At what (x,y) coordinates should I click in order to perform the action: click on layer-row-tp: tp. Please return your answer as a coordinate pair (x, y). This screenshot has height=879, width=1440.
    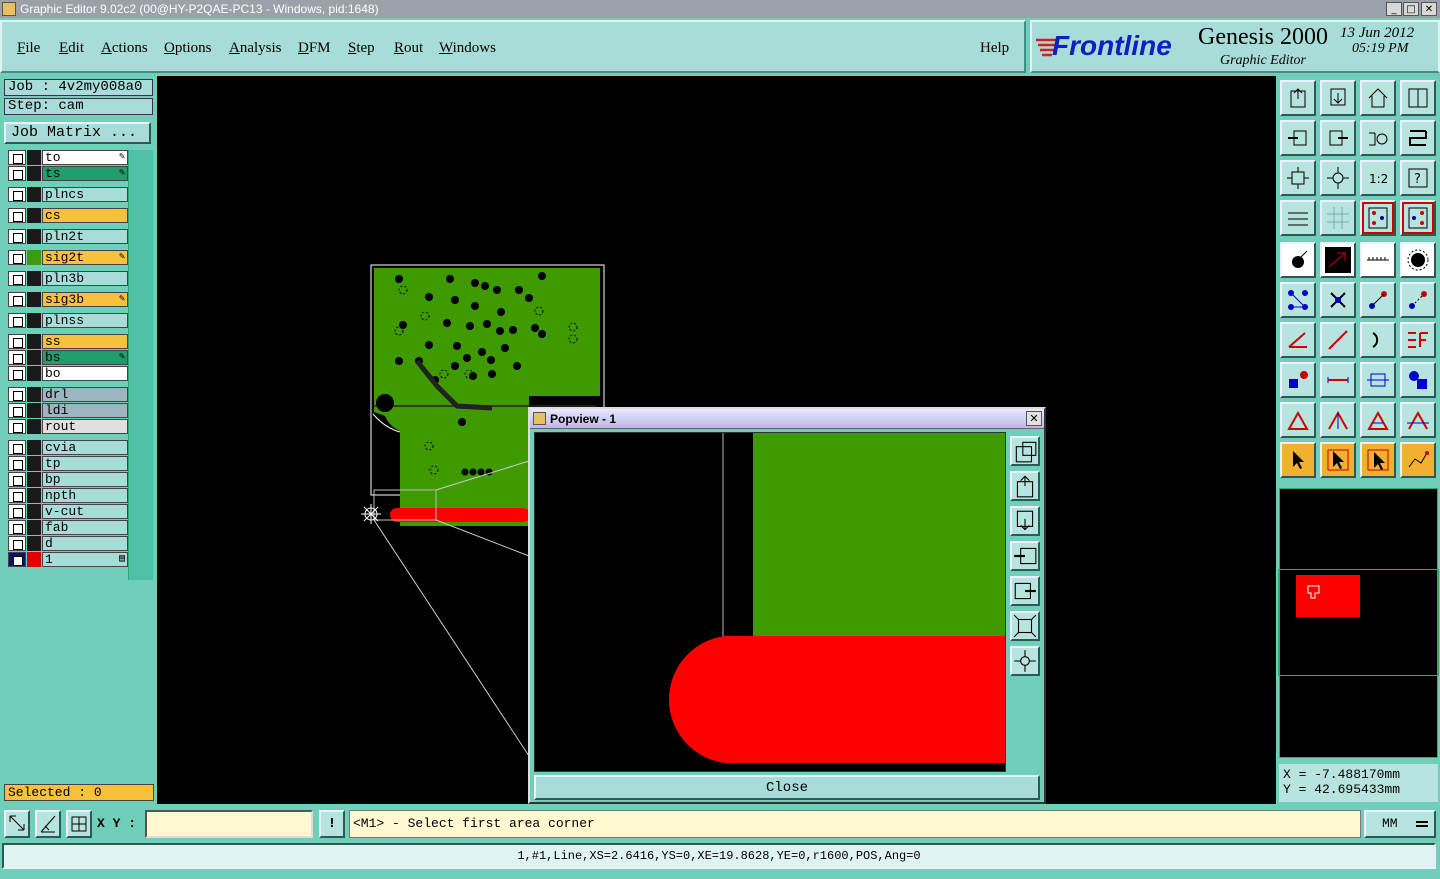
    Looking at the image, I should click on (68, 463).